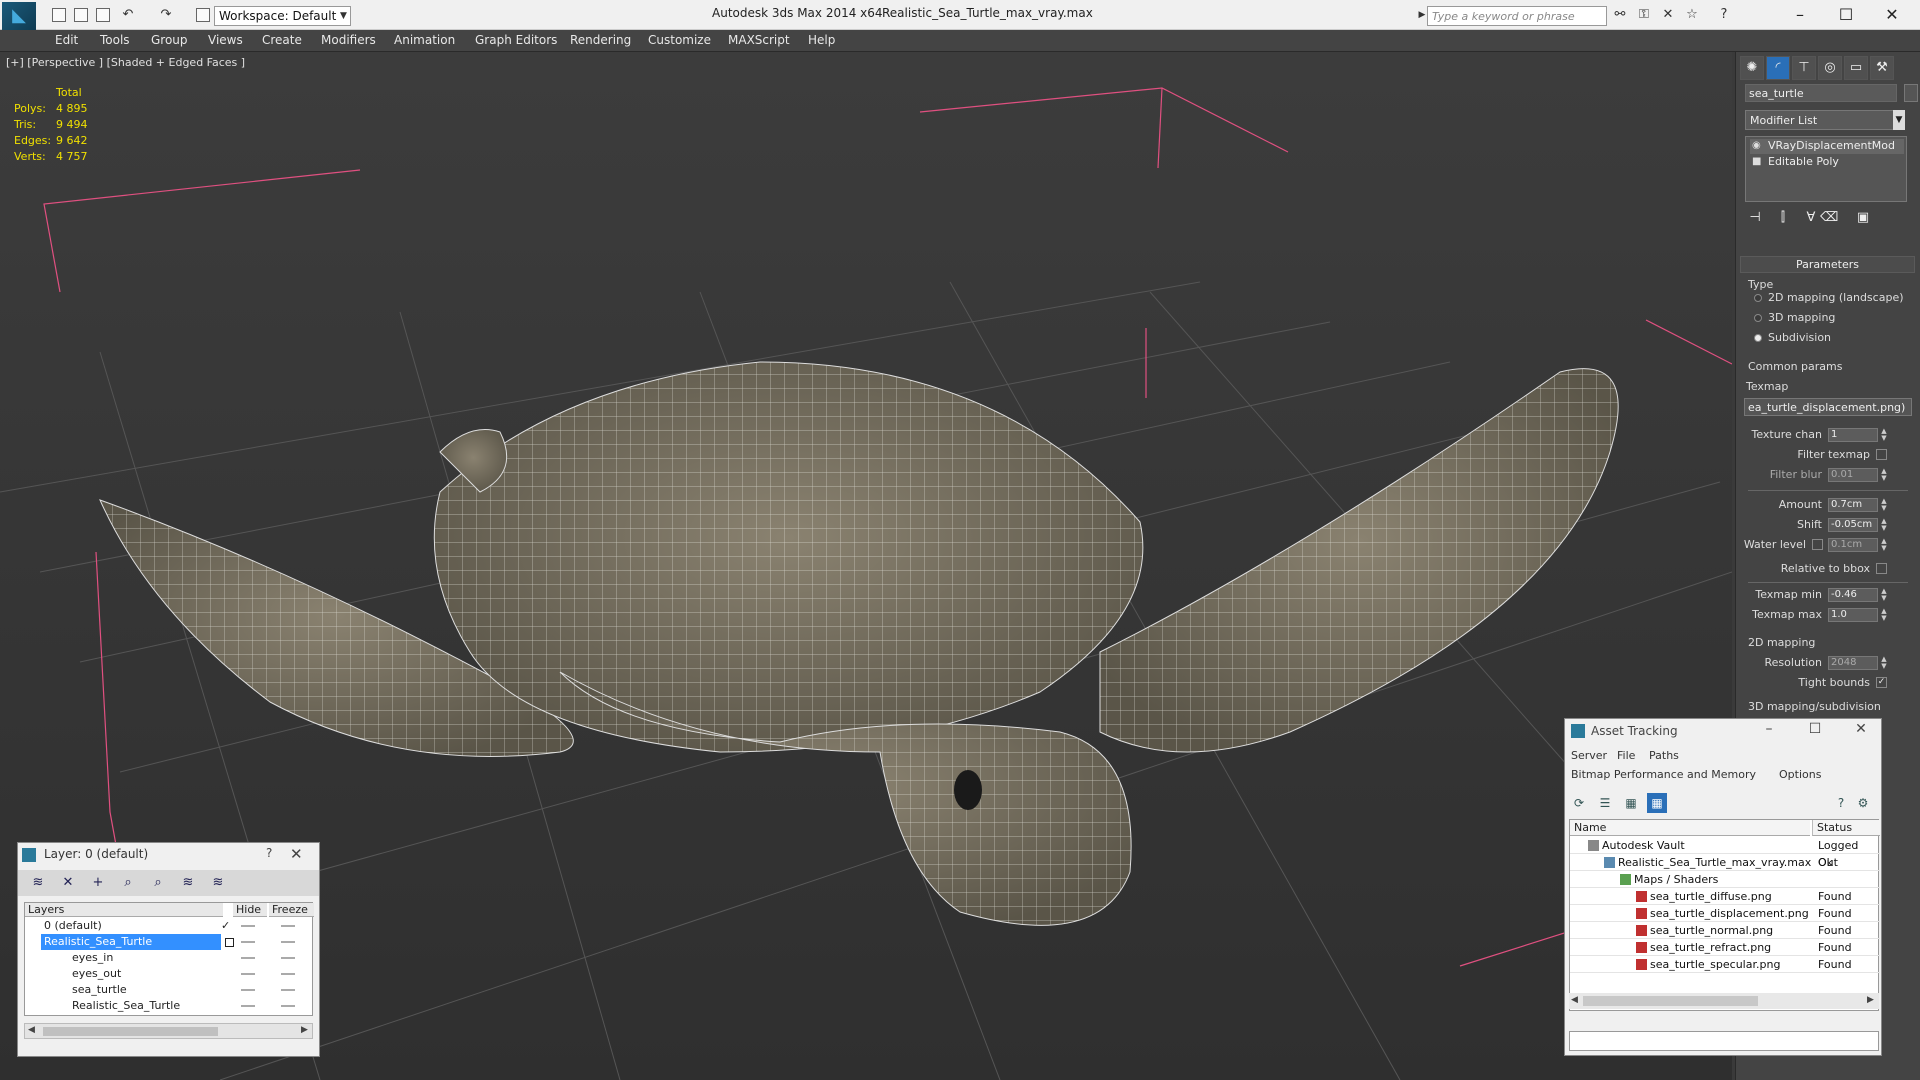  What do you see at coordinates (1758, 338) in the screenshot?
I see `radio-subdivision` at bounding box center [1758, 338].